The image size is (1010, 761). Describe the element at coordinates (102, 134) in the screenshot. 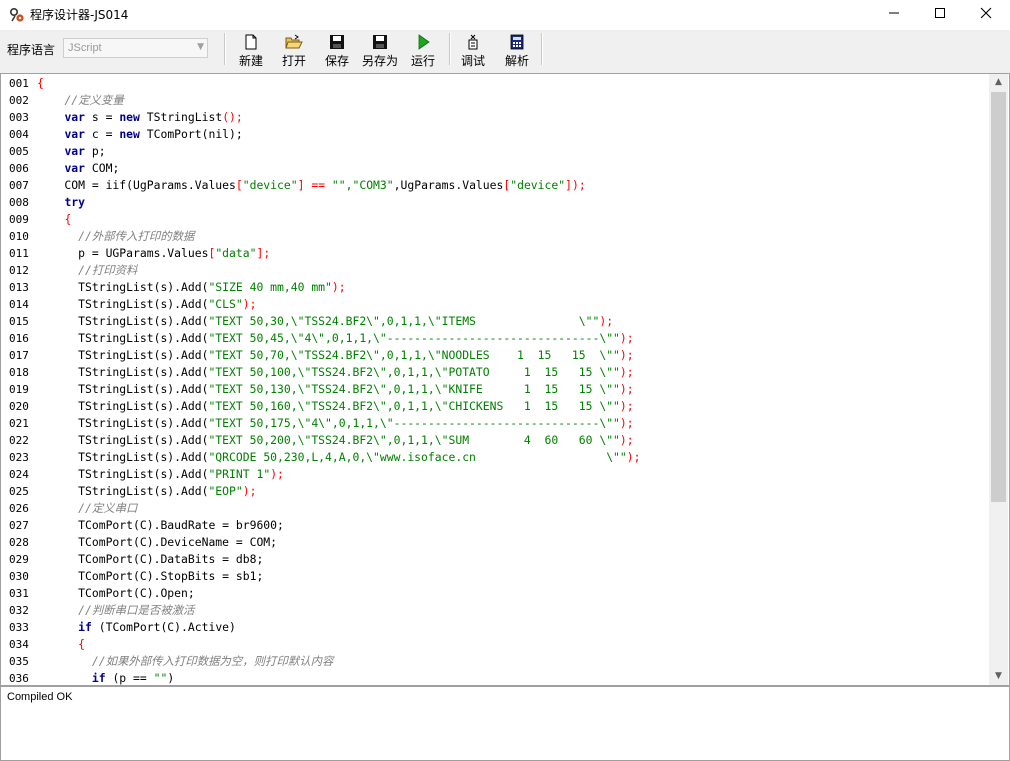

I see `code-token: c =` at that location.